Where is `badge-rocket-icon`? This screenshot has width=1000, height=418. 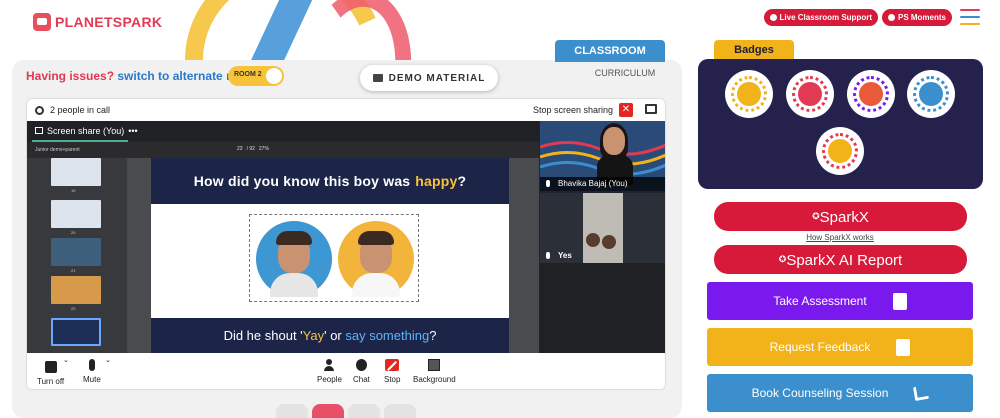 badge-rocket-icon is located at coordinates (871, 94).